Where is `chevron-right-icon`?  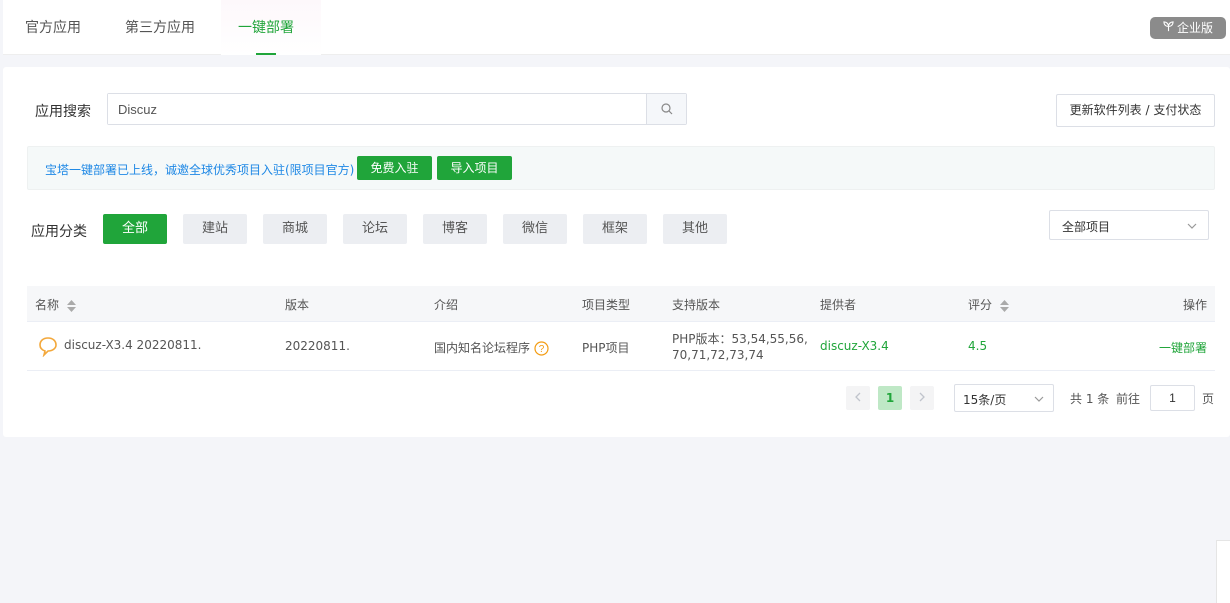 chevron-right-icon is located at coordinates (922, 397).